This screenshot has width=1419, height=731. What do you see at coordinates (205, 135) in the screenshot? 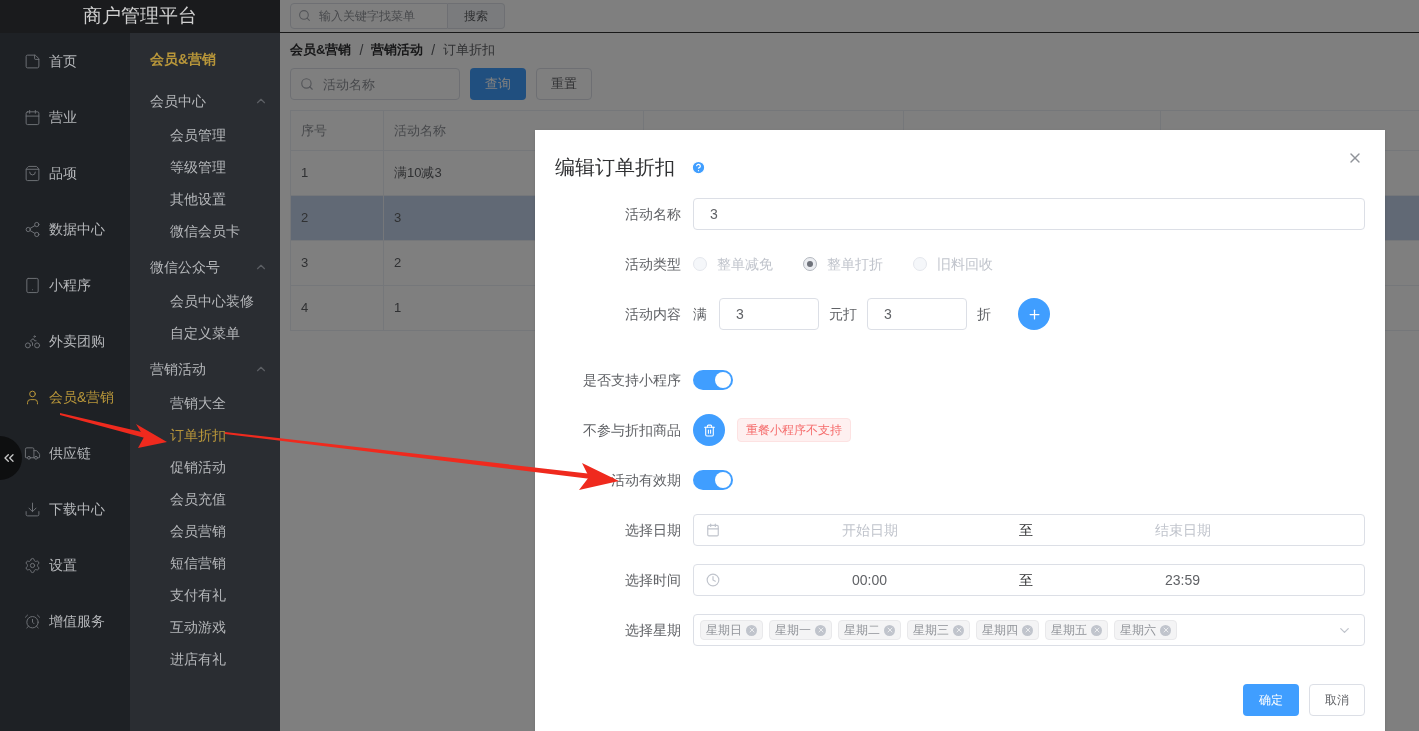
I see `submenu-item: 会员管理` at bounding box center [205, 135].